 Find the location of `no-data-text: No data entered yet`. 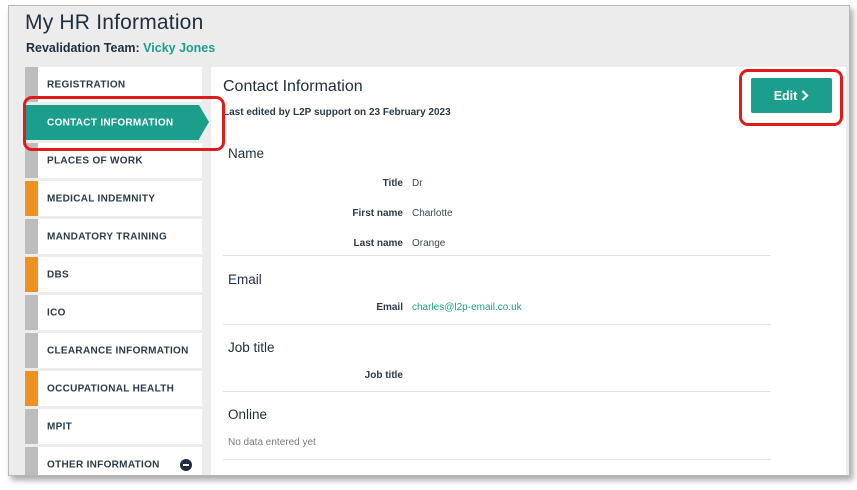

no-data-text: No data entered yet is located at coordinates (272, 442).